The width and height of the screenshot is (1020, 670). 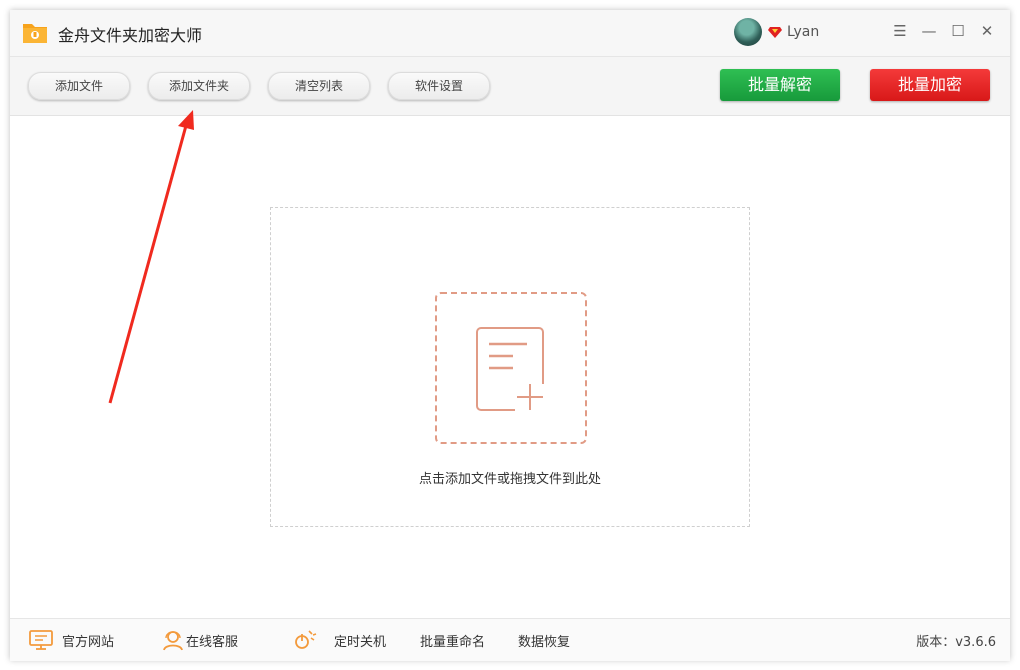 I want to click on add-file-target, so click(x=511, y=368).